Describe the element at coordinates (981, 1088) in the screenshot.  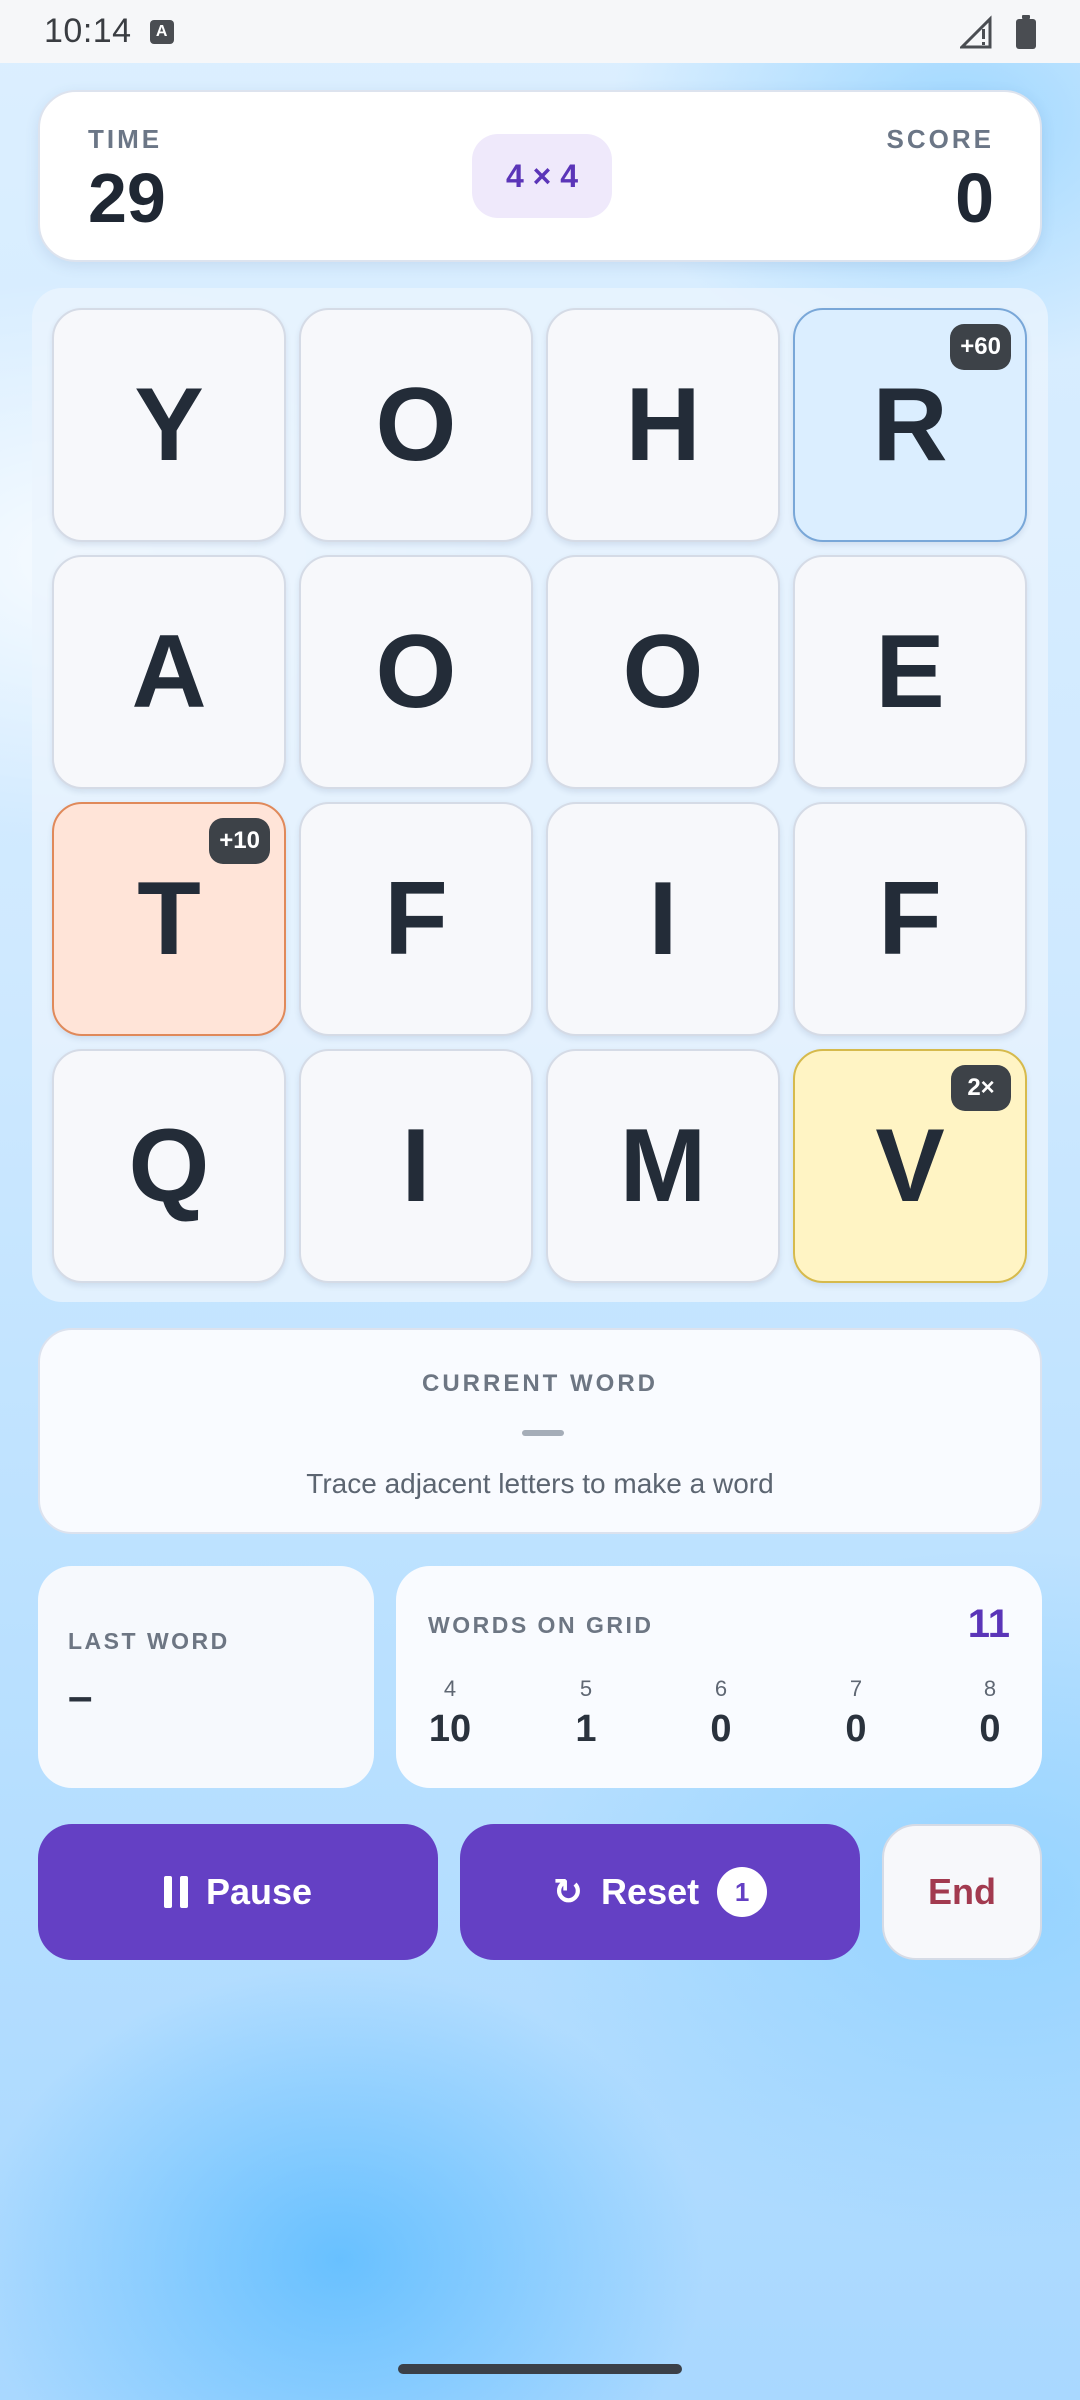
I see `multiplier-badge: 2×` at that location.